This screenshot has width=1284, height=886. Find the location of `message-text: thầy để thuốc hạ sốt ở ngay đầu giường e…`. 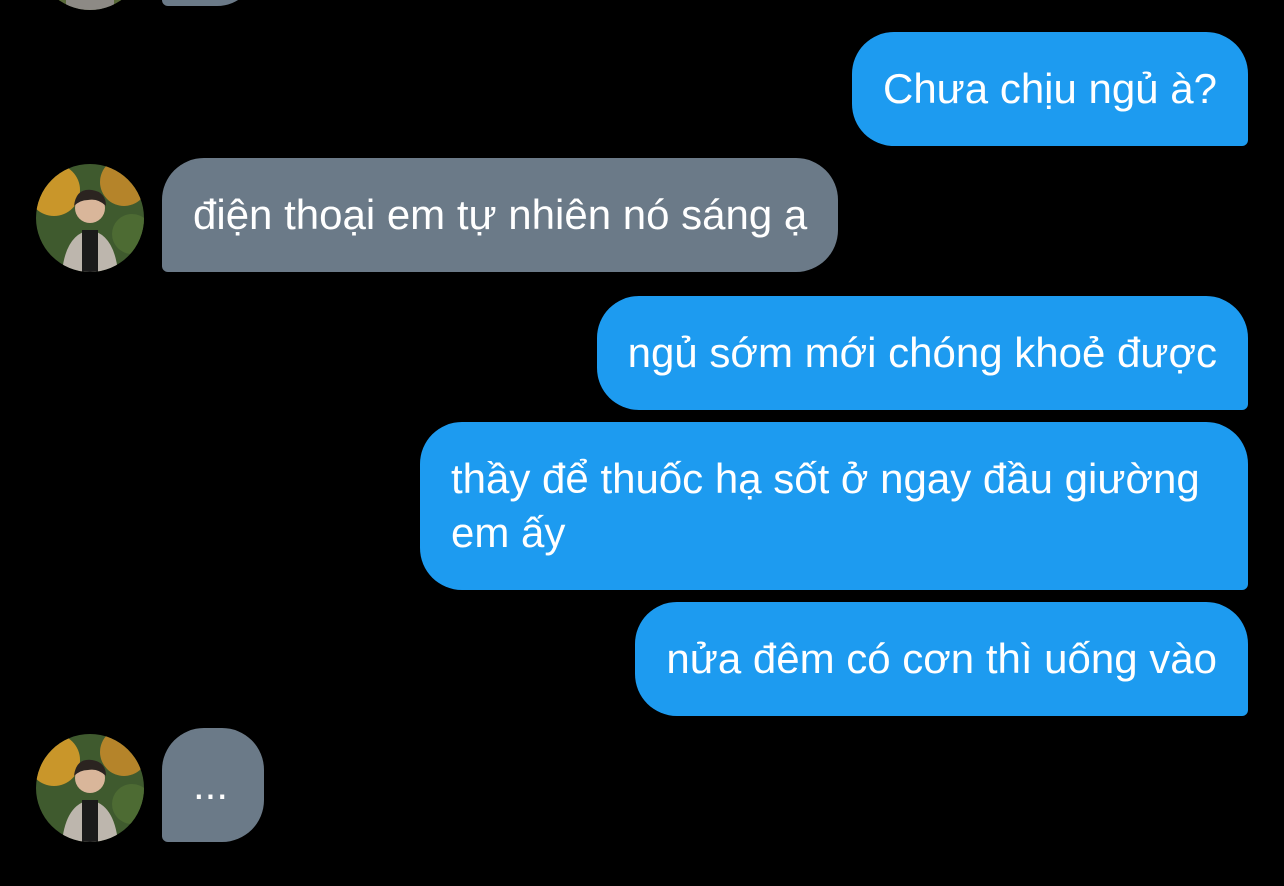

message-text: thầy để thuốc hạ sốt ở ngay đầu giường e… is located at coordinates (825, 505).